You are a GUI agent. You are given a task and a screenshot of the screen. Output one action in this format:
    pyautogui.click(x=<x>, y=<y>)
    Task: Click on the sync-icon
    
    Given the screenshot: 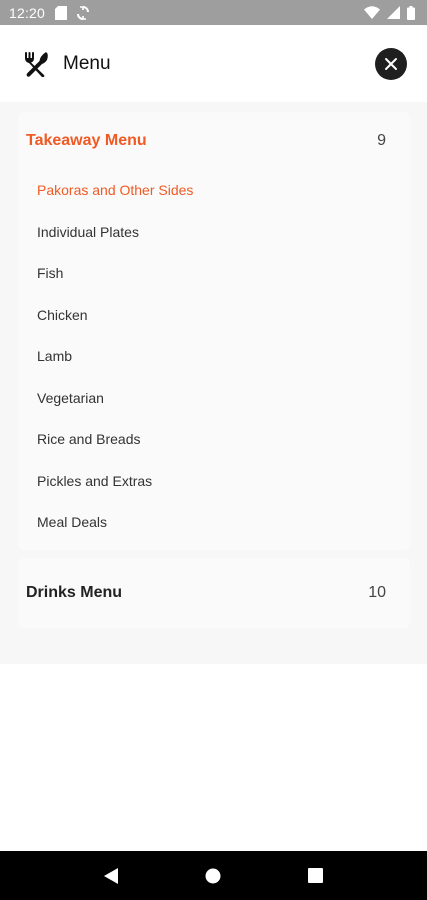 What is the action you would take?
    pyautogui.click(x=83, y=12)
    